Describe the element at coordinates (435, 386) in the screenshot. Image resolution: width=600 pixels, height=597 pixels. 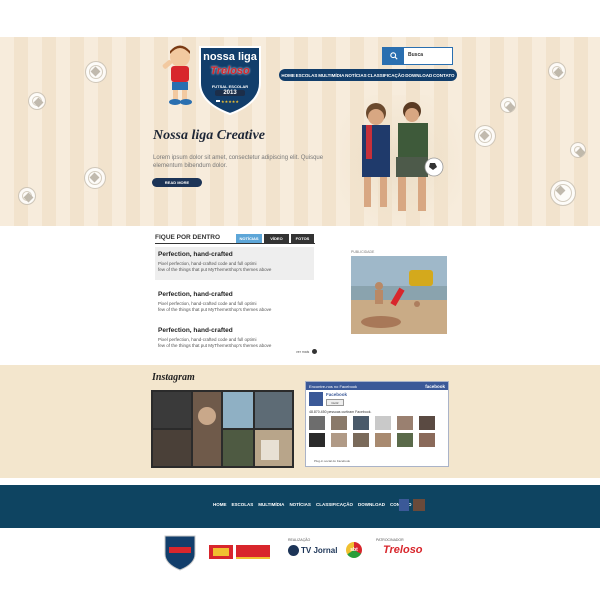
I see `facebook-brand: facebook` at that location.